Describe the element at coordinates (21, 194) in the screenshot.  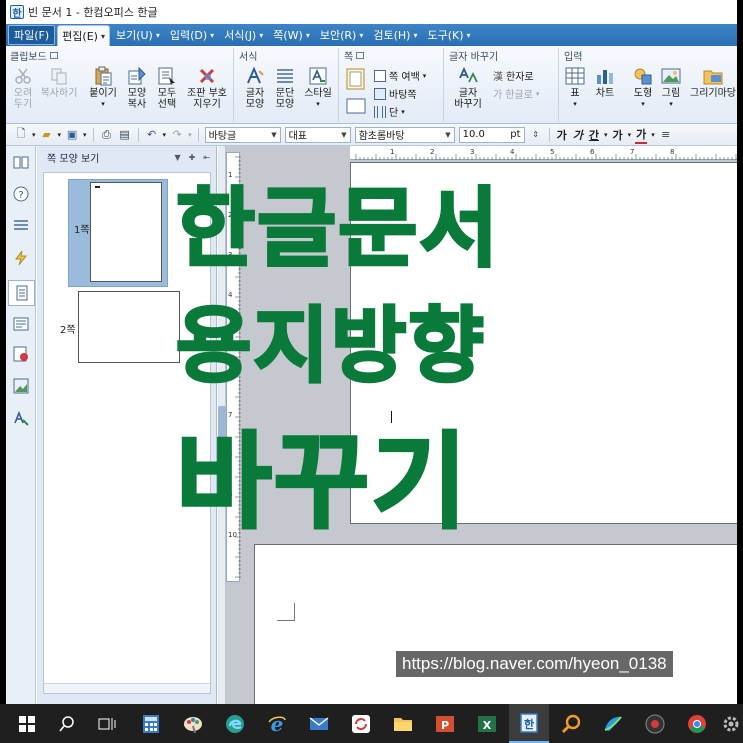
I see `help-icon: ?` at that location.